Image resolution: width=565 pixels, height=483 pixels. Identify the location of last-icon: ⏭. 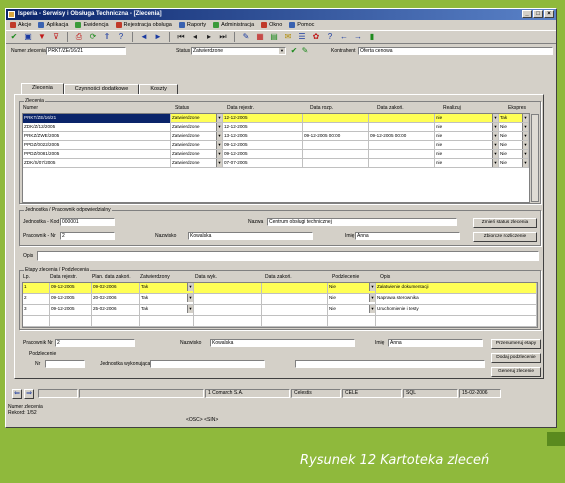
(223, 37).